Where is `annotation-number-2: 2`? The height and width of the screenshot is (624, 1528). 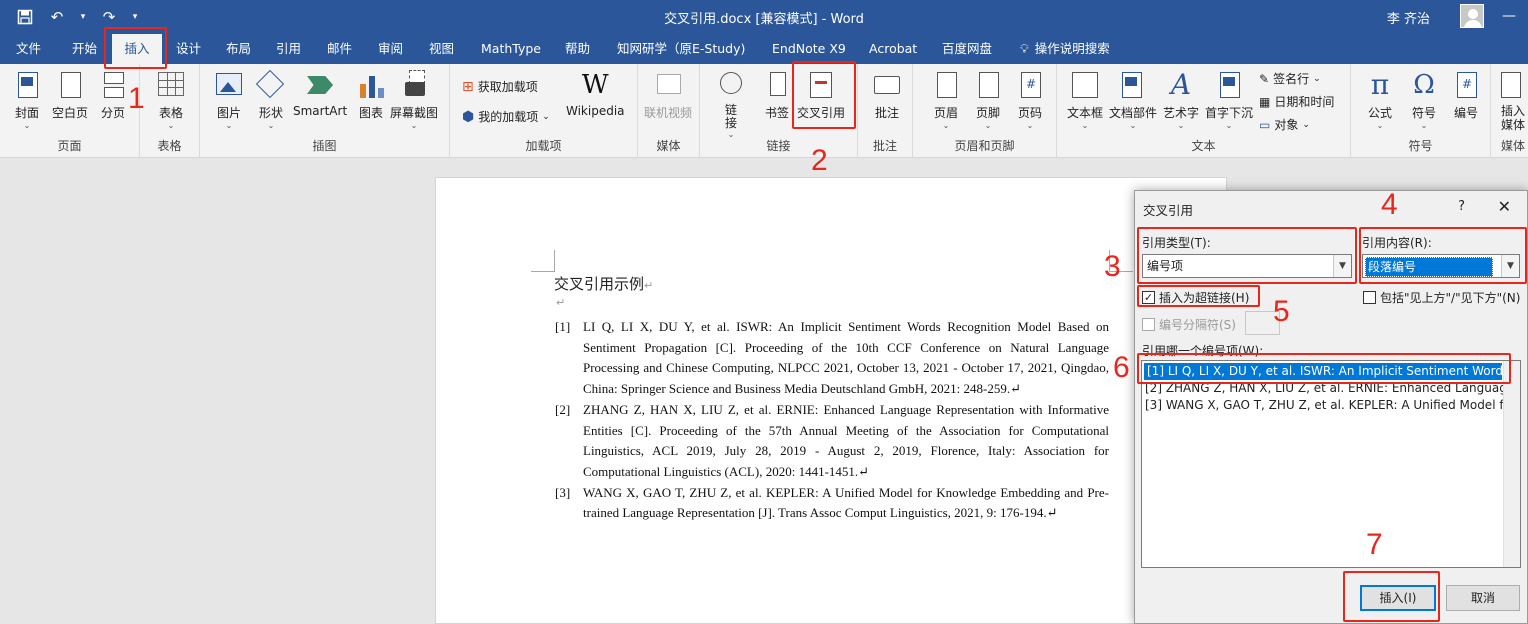 annotation-number-2: 2 is located at coordinates (819, 160).